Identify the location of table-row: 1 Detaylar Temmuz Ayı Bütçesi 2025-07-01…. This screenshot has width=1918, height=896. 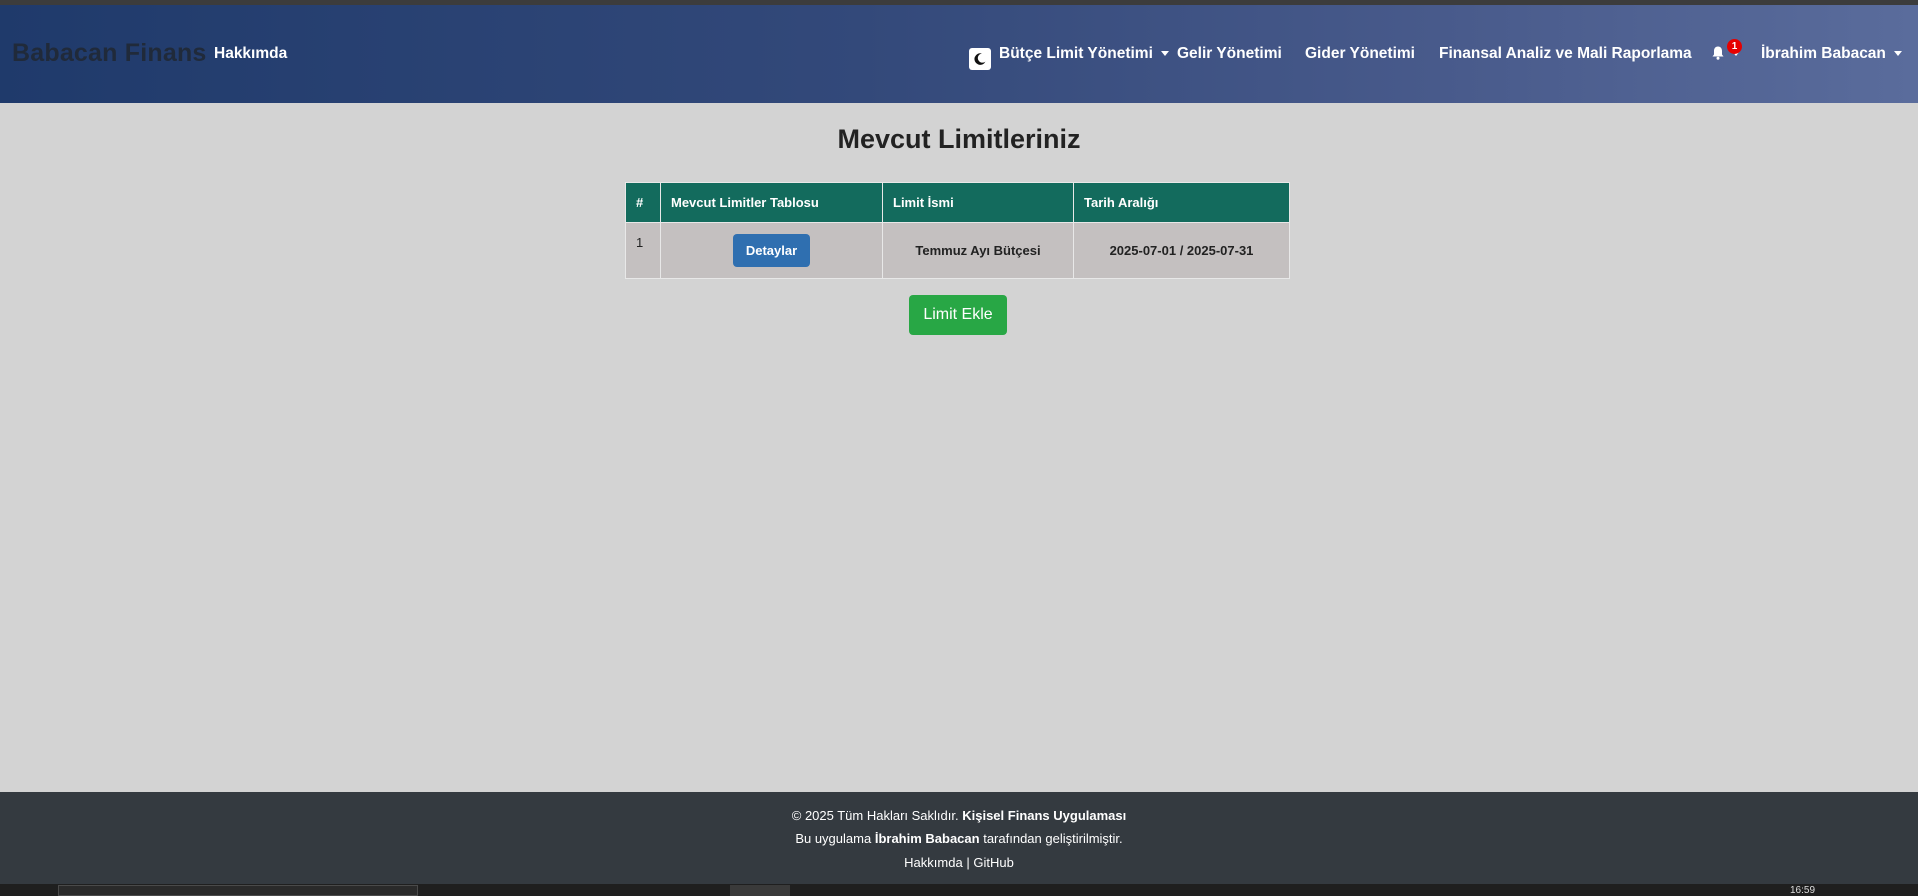
(957, 250).